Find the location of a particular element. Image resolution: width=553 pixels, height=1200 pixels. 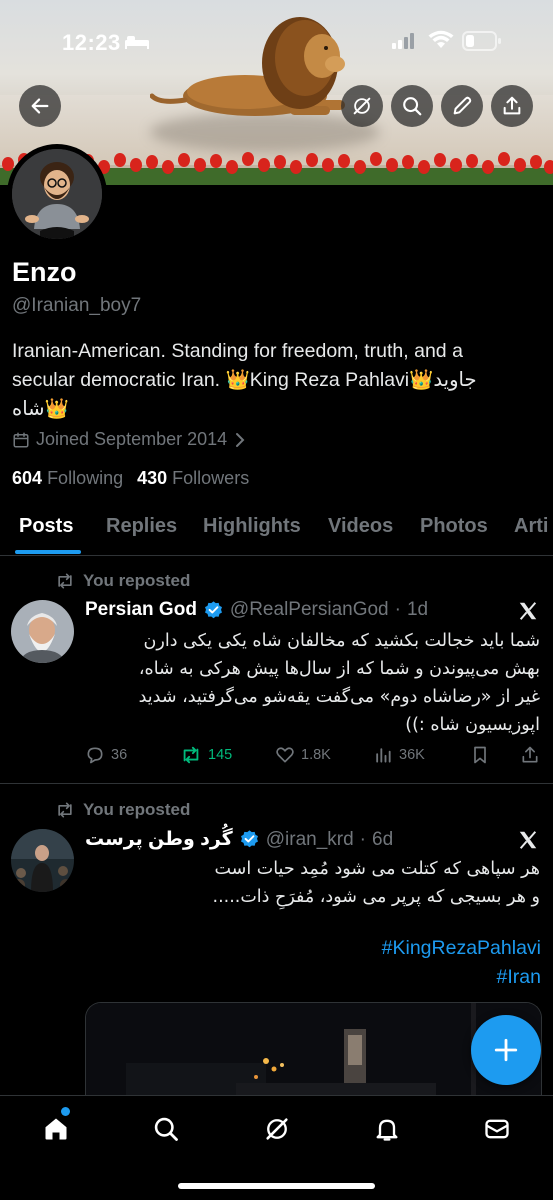

repost-label: You reposted is located at coordinates (137, 580).